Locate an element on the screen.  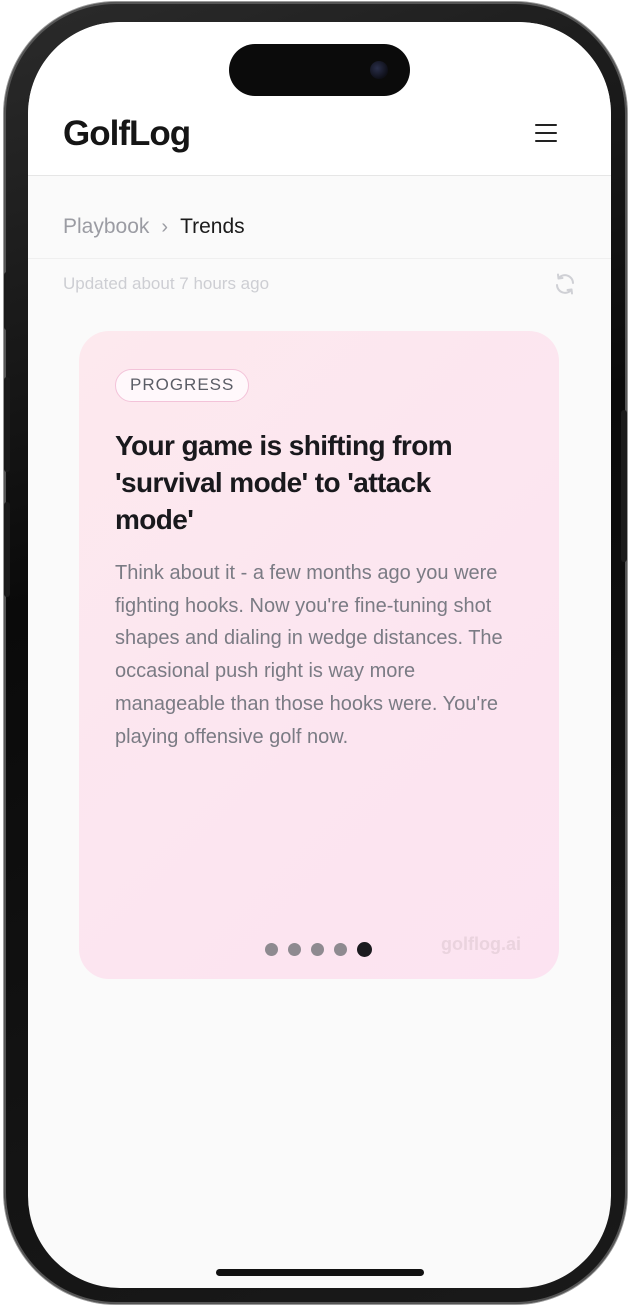
updated-timestamp: Updated about 7 hours ago is located at coordinates (166, 283).